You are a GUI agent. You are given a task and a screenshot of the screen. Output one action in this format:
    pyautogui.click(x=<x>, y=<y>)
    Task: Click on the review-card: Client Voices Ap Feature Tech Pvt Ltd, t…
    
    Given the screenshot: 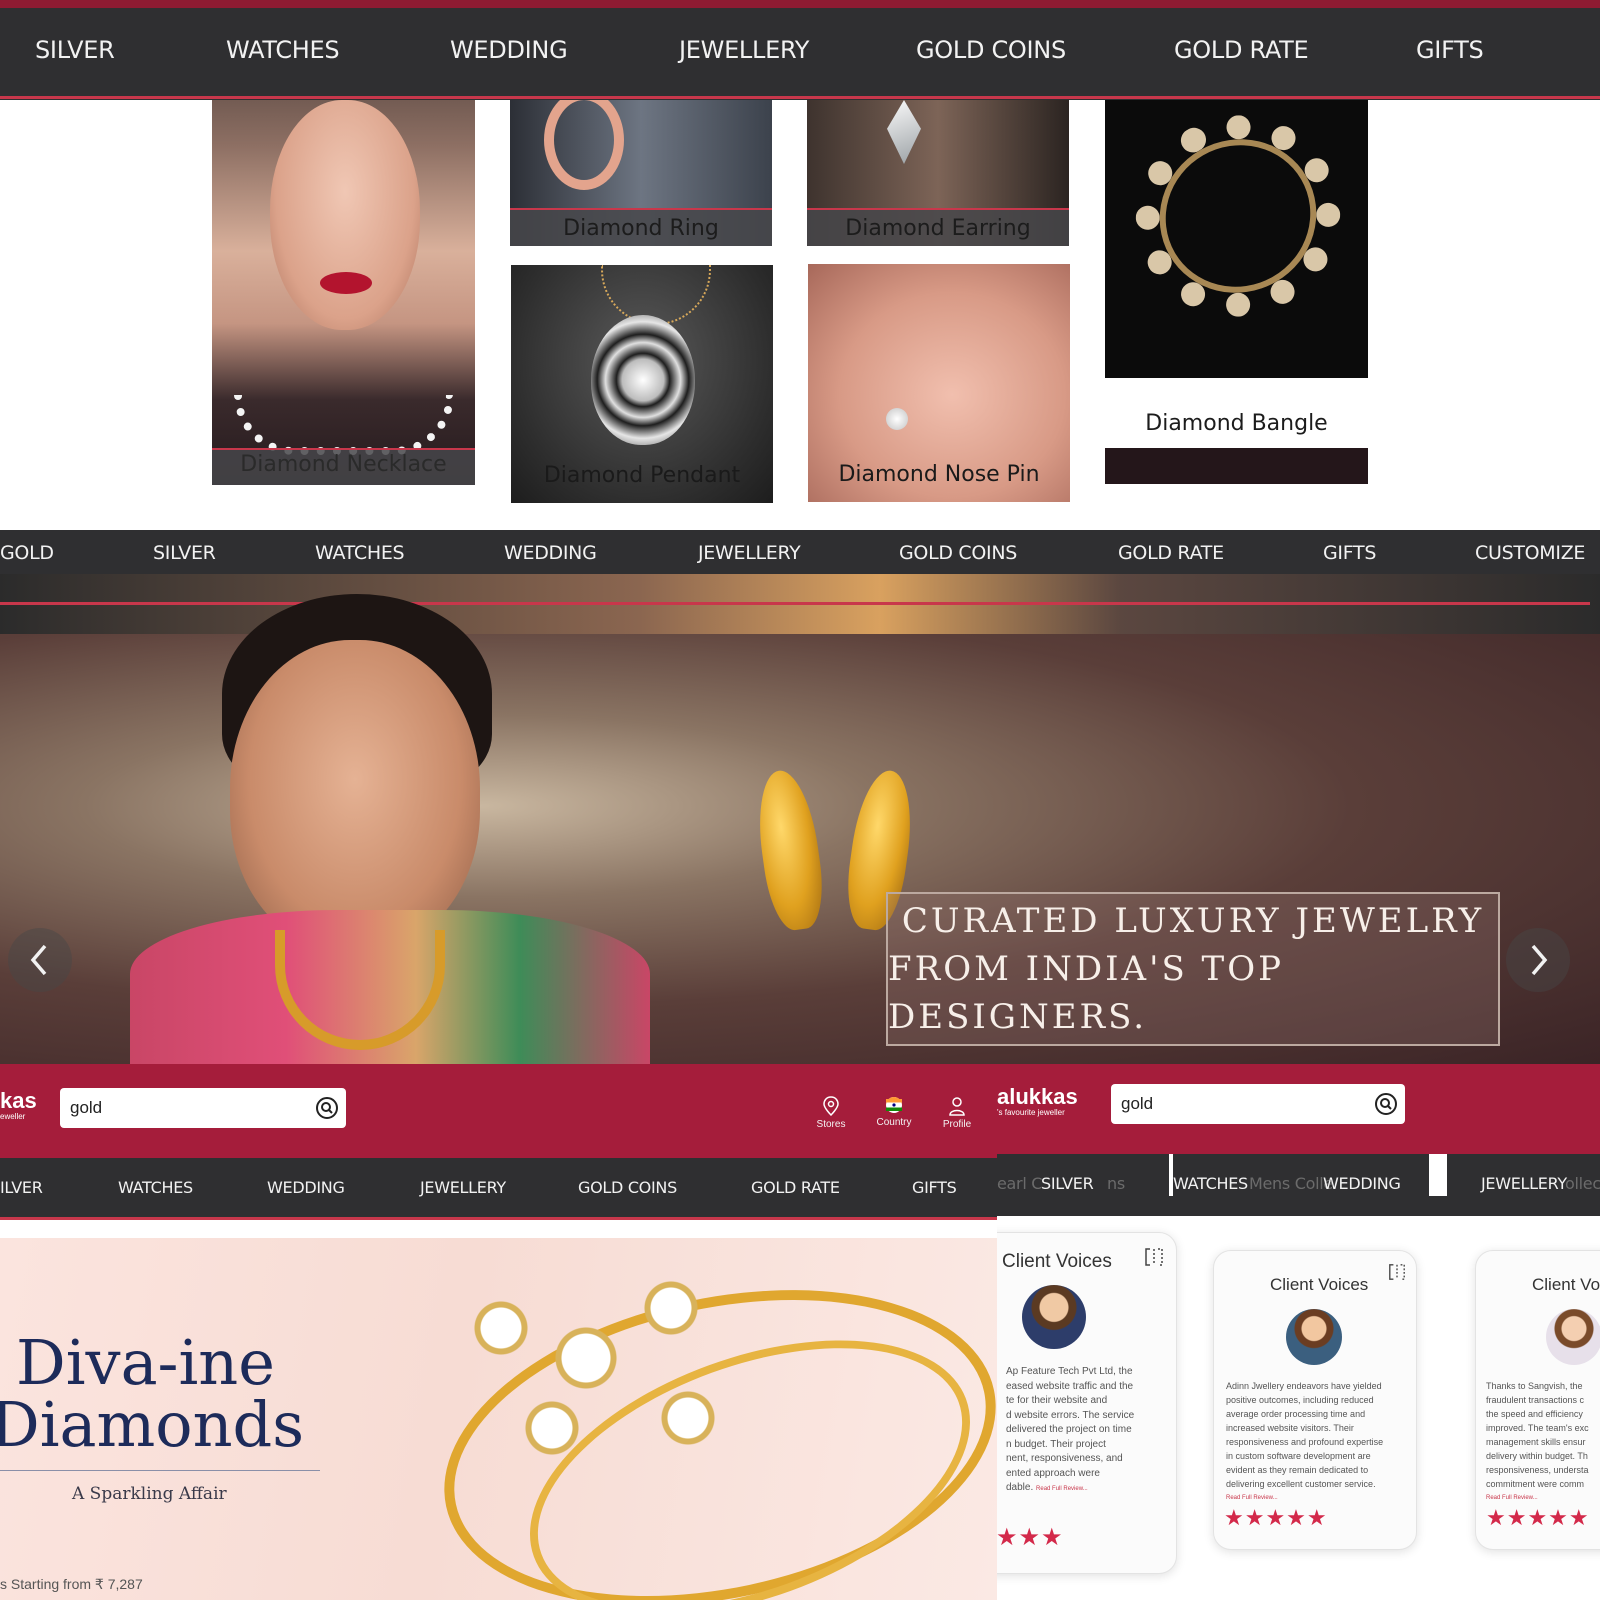 What is the action you would take?
    pyautogui.click(x=1087, y=1403)
    